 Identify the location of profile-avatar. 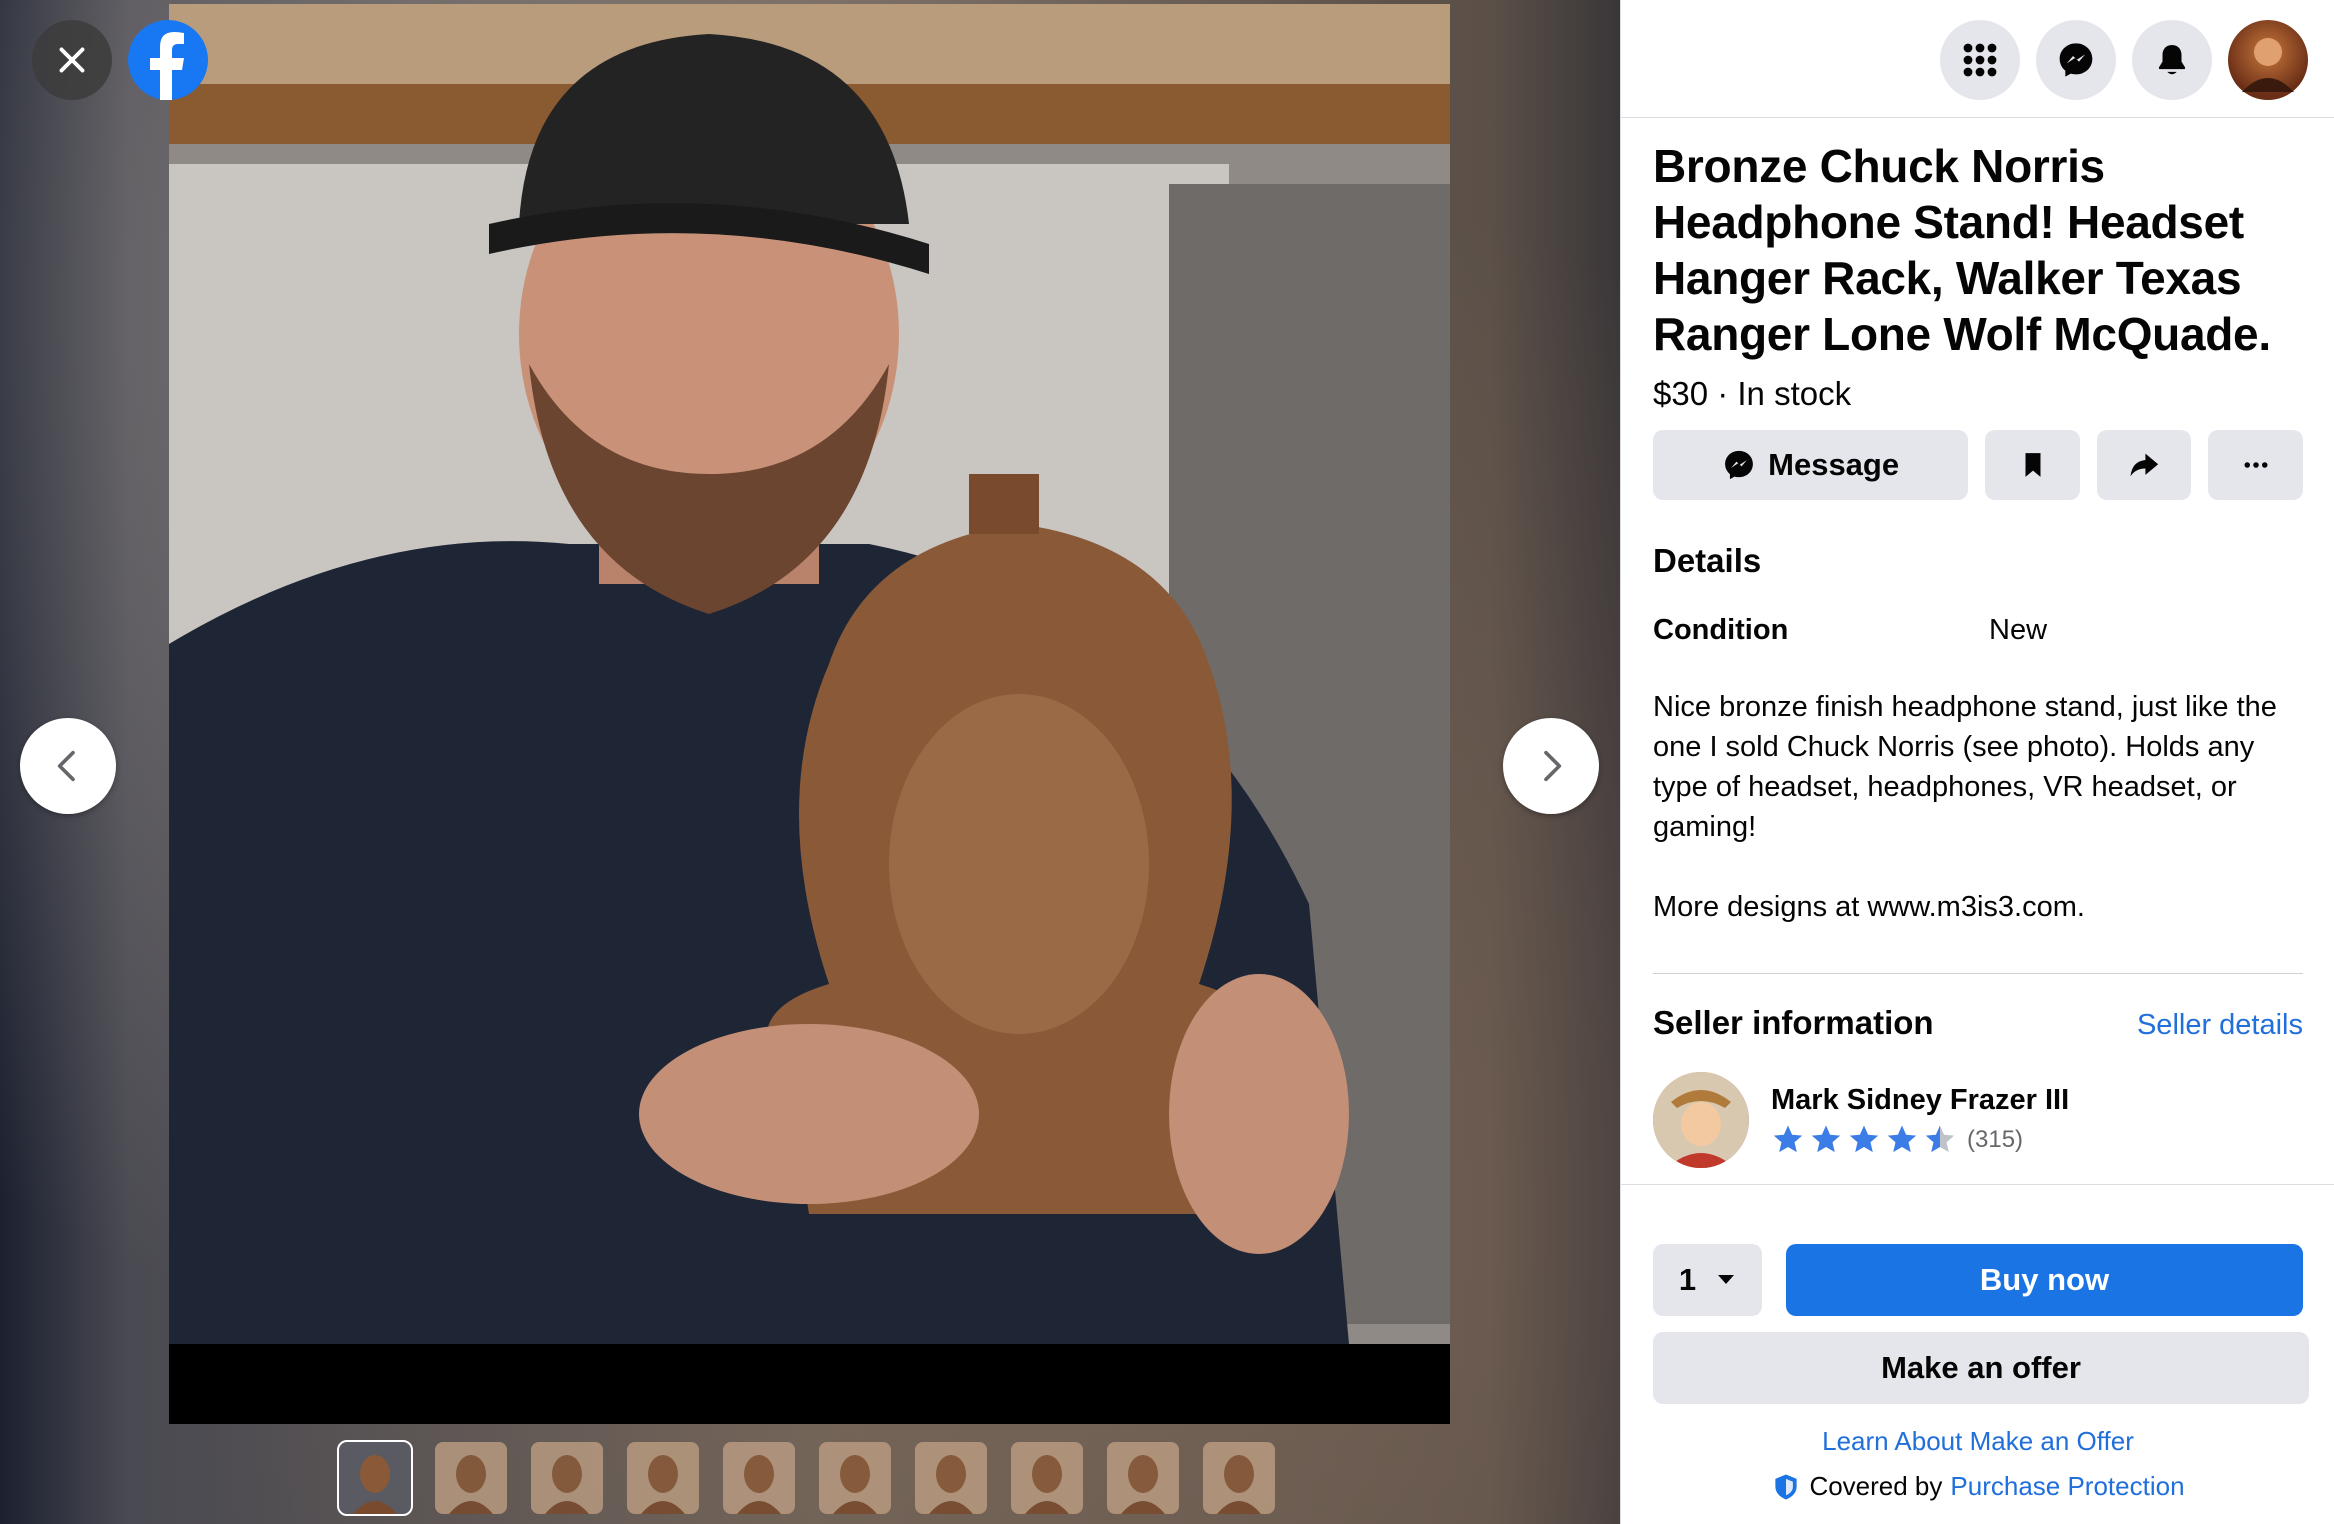
(2268, 60).